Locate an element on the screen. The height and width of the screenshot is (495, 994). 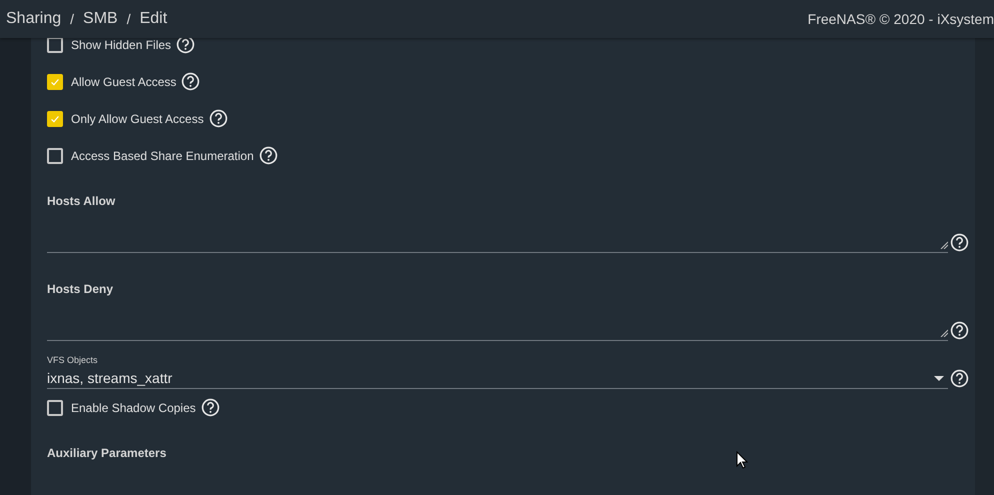
breadcrumb-link: SMB is located at coordinates (100, 19).